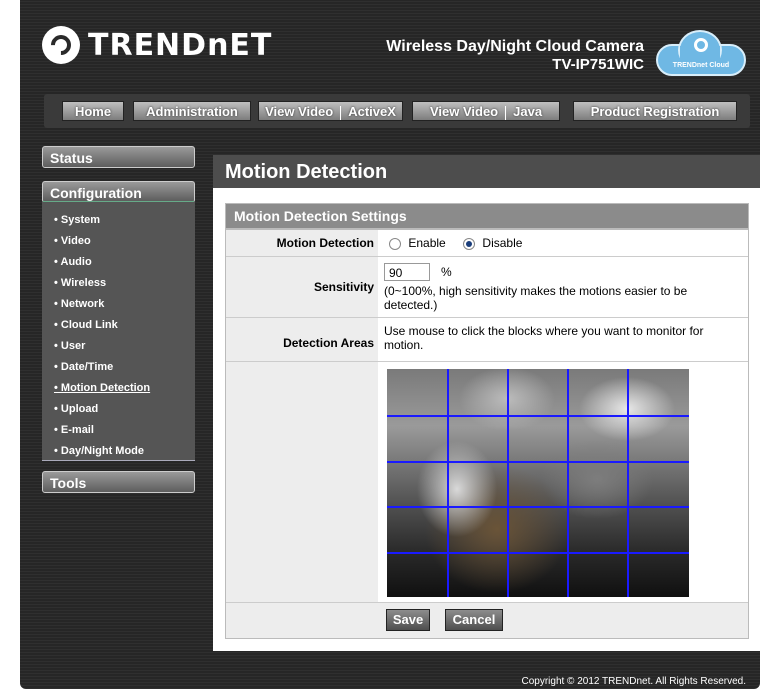 Image resolution: width=764 pixels, height=691 pixels. I want to click on motion-detection-row: Motion Detection Enable Disable, so click(487, 243).